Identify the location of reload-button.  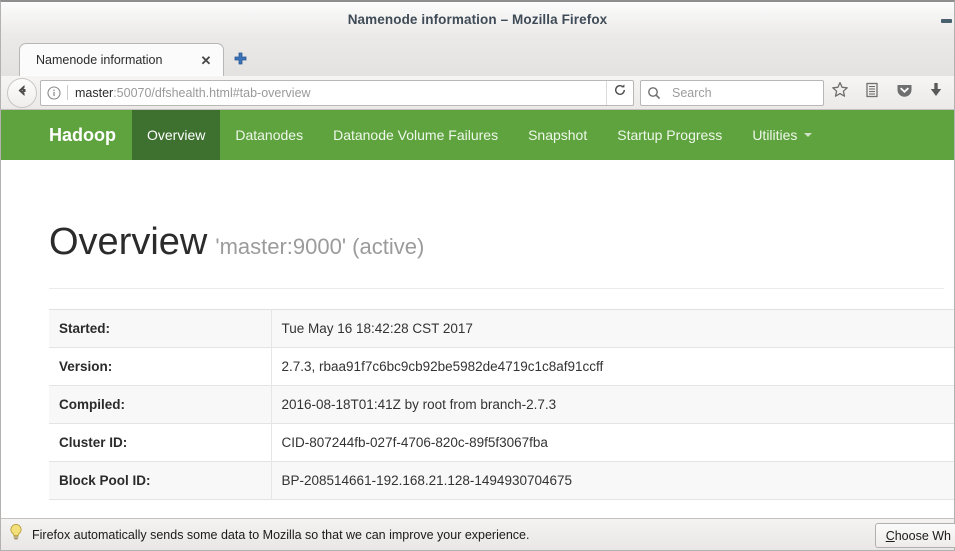
(619, 92).